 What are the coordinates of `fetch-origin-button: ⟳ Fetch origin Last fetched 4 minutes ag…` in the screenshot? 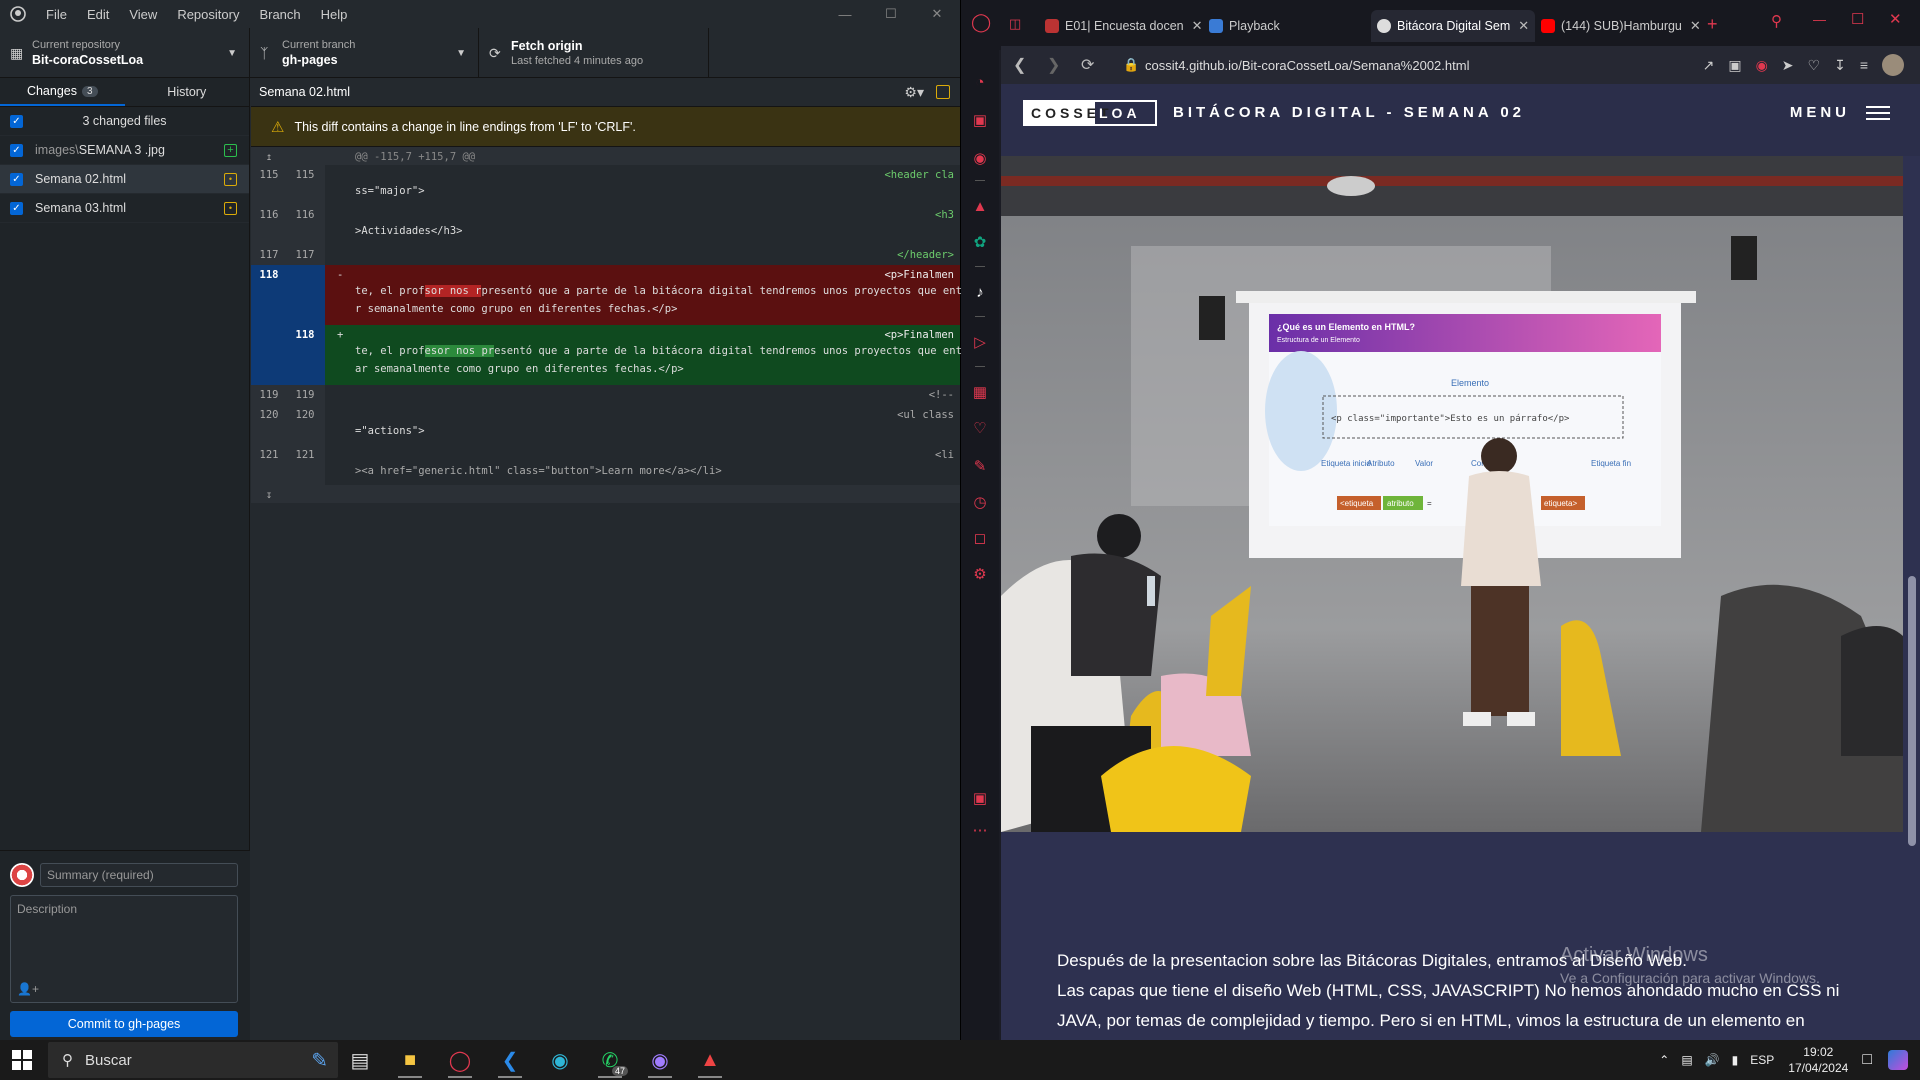 It's located at (594, 53).